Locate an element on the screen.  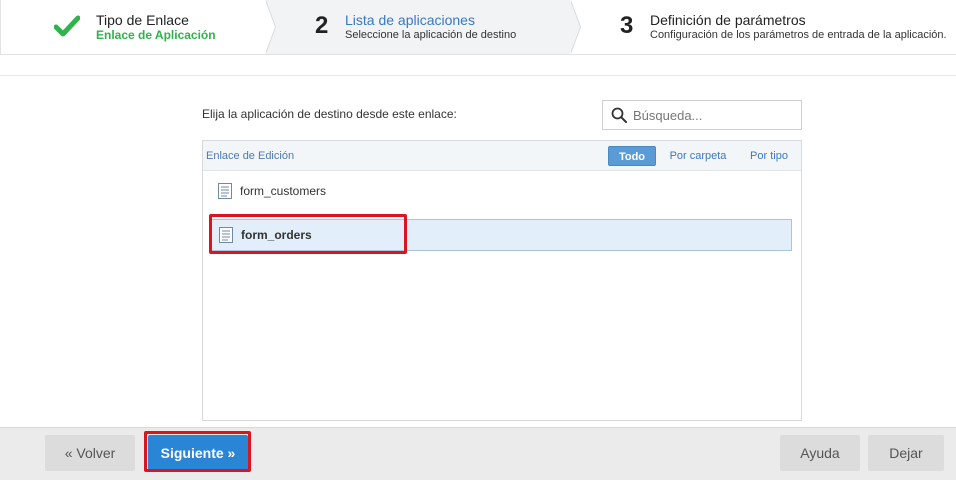
search-box is located at coordinates (702, 115).